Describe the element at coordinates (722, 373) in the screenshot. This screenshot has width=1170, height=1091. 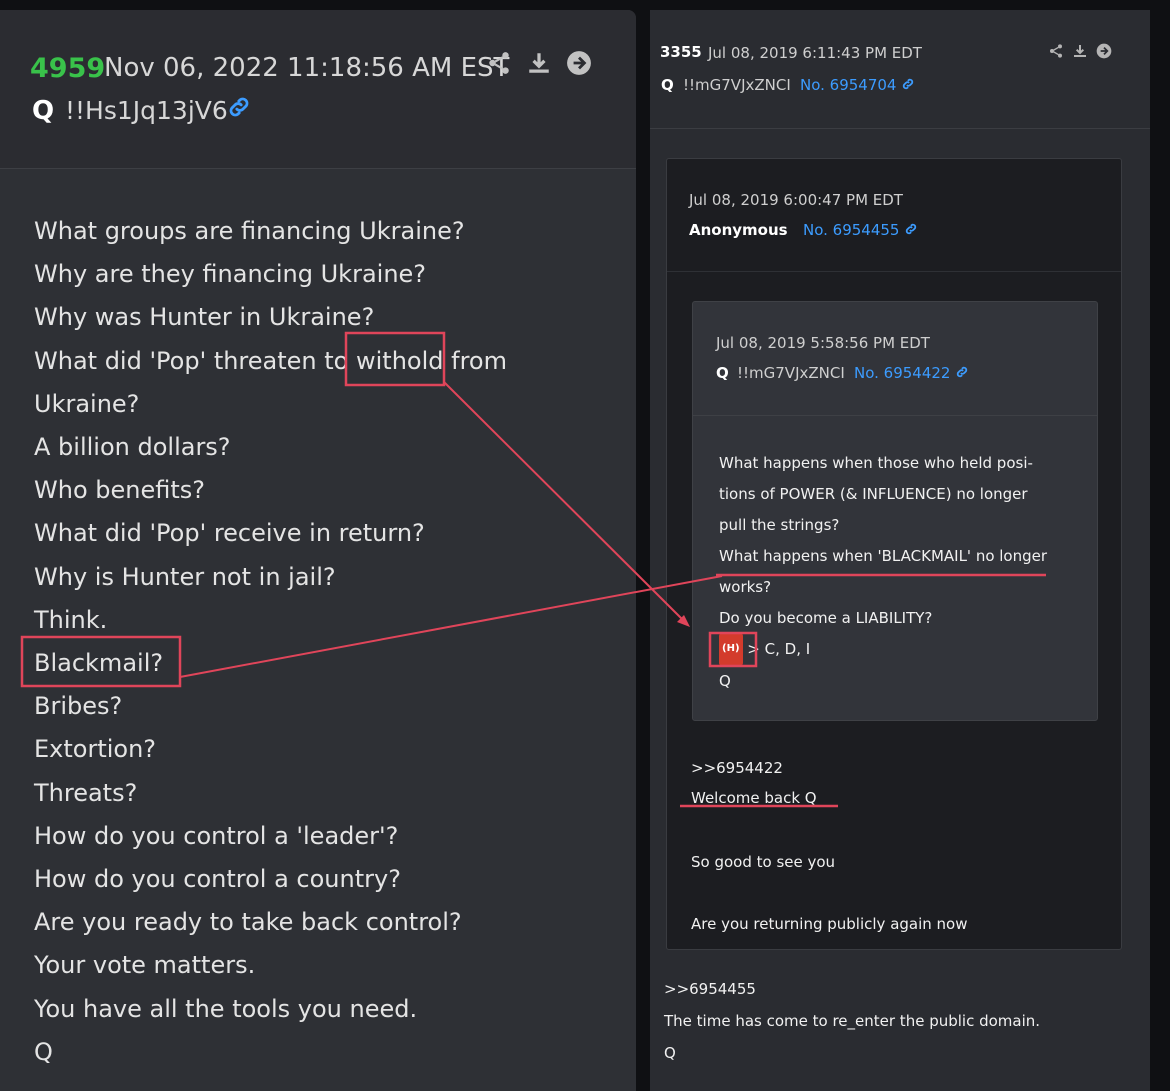
I see `quote-author: Q` at that location.